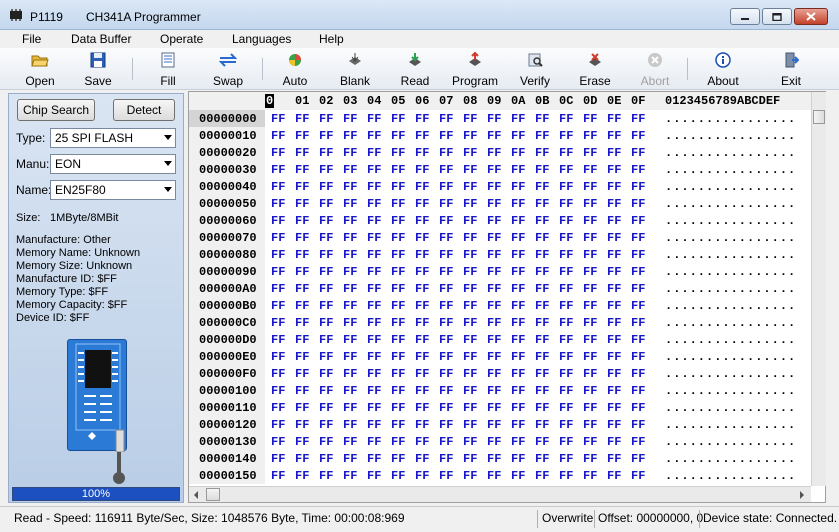 This screenshot has height=532, width=839. What do you see at coordinates (144, 110) in the screenshot?
I see `detect-button: Detect` at bounding box center [144, 110].